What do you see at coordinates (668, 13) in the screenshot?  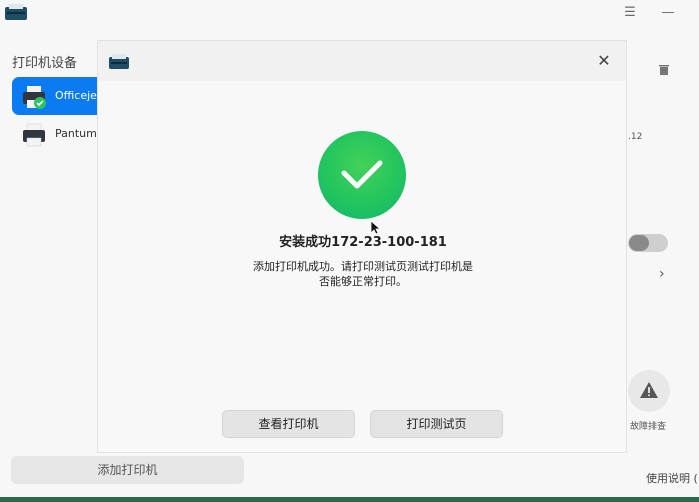 I see `minimize-icon: —` at bounding box center [668, 13].